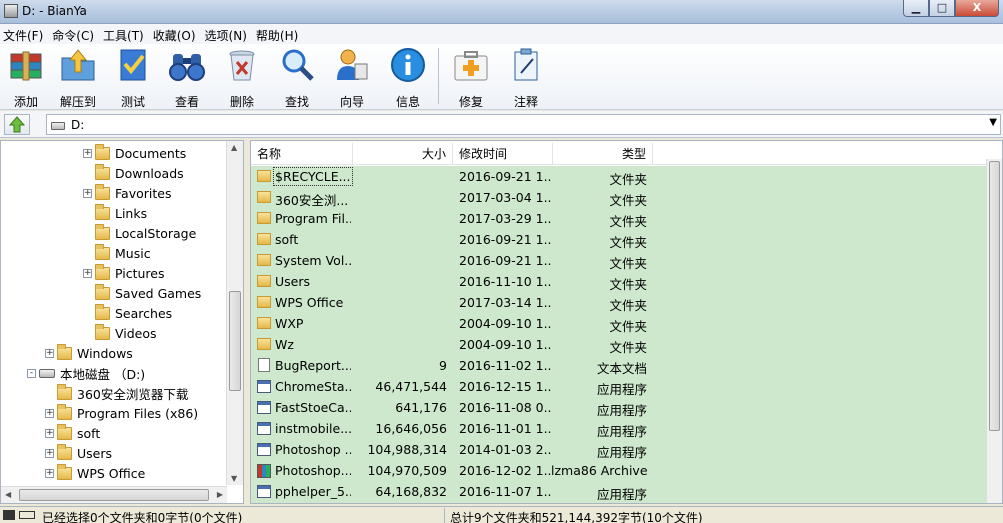 The width and height of the screenshot is (1003, 523). What do you see at coordinates (227, 34) in the screenshot?
I see `menu-options: 选项(N)` at bounding box center [227, 34].